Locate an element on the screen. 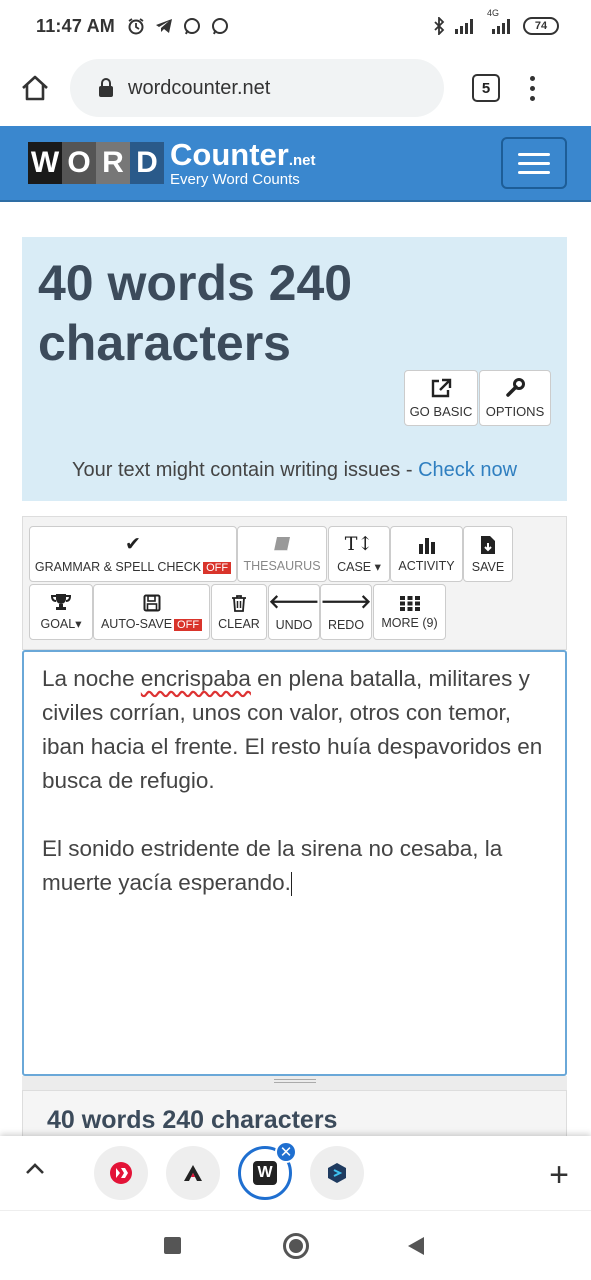 The image size is (591, 1280). clock: 11:47 AM is located at coordinates (75, 25).